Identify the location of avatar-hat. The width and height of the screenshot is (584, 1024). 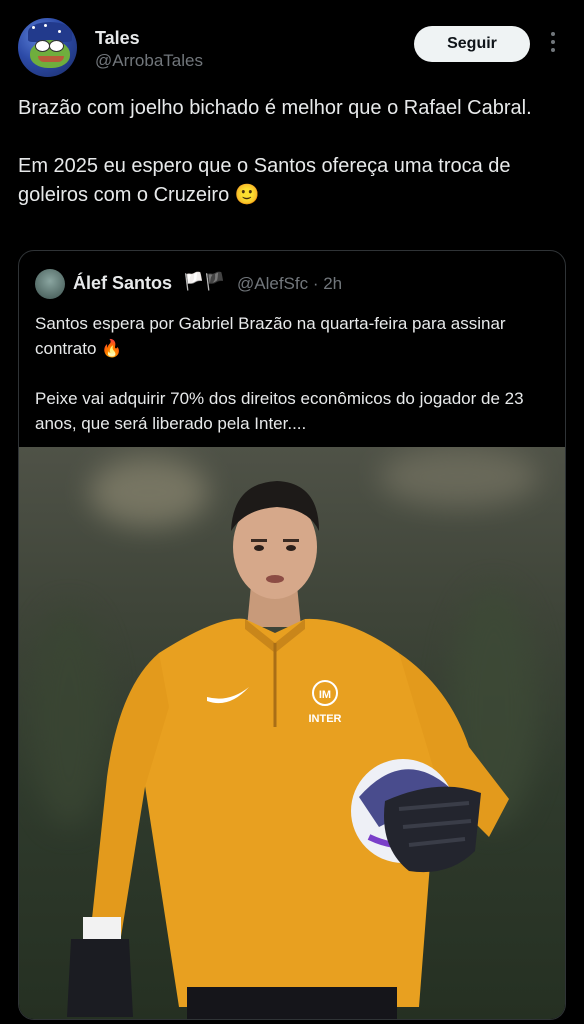
(50, 32).